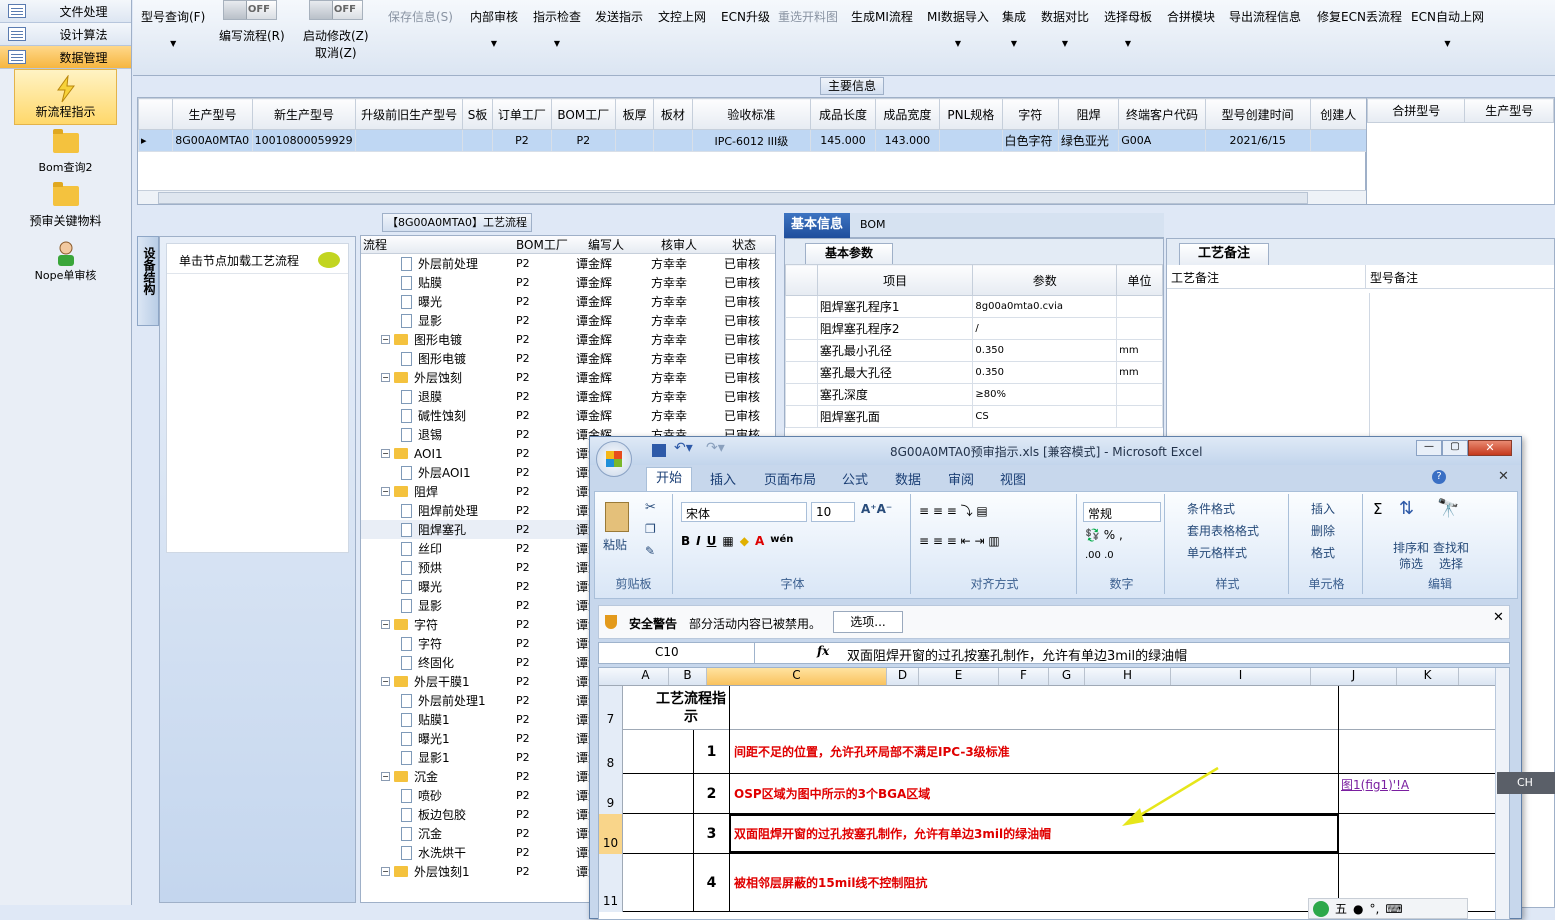 The width and height of the screenshot is (1555, 920). What do you see at coordinates (568, 301) in the screenshot?
I see `tree-node: 曝光P2谭金辉方幸幸已审核` at bounding box center [568, 301].